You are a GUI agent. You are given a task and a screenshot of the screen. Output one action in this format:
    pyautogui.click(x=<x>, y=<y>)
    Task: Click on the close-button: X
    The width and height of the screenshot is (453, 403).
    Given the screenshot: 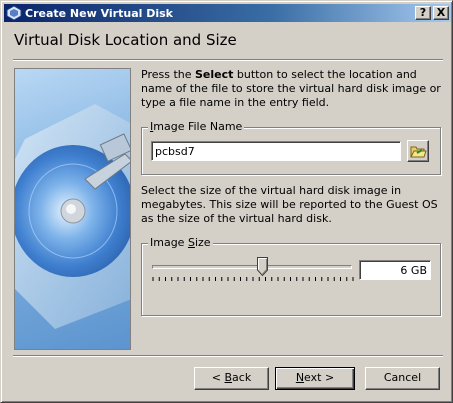 What is the action you would take?
    pyautogui.click(x=441, y=13)
    